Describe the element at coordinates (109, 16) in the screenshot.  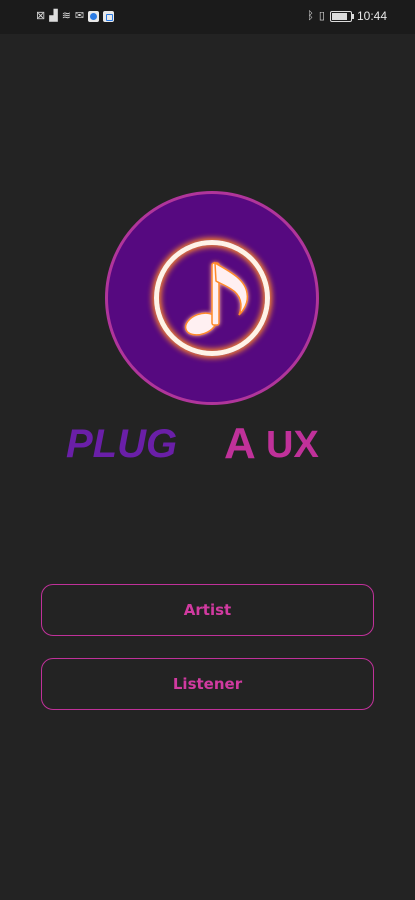
I see `app-icon-square` at that location.